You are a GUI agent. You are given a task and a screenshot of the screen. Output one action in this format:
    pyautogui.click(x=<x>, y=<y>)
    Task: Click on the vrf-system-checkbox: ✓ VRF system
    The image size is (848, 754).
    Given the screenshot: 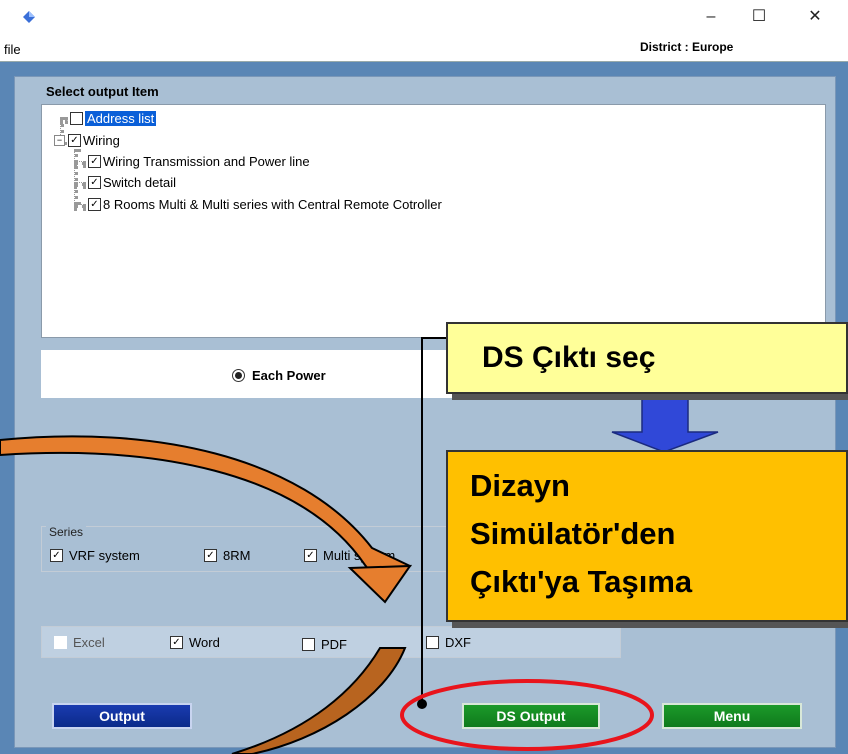 What is the action you would take?
    pyautogui.click(x=95, y=555)
    